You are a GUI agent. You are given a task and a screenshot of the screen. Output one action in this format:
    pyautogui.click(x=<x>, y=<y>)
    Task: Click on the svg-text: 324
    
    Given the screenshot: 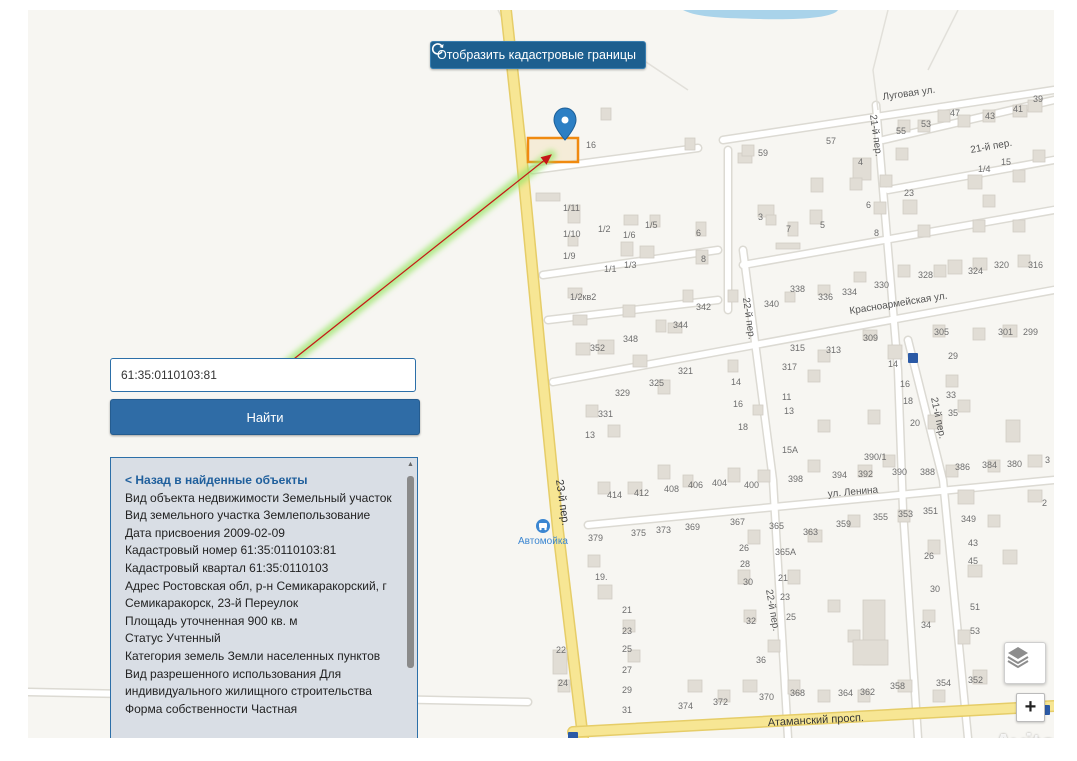 What is the action you would take?
    pyautogui.click(x=975, y=271)
    